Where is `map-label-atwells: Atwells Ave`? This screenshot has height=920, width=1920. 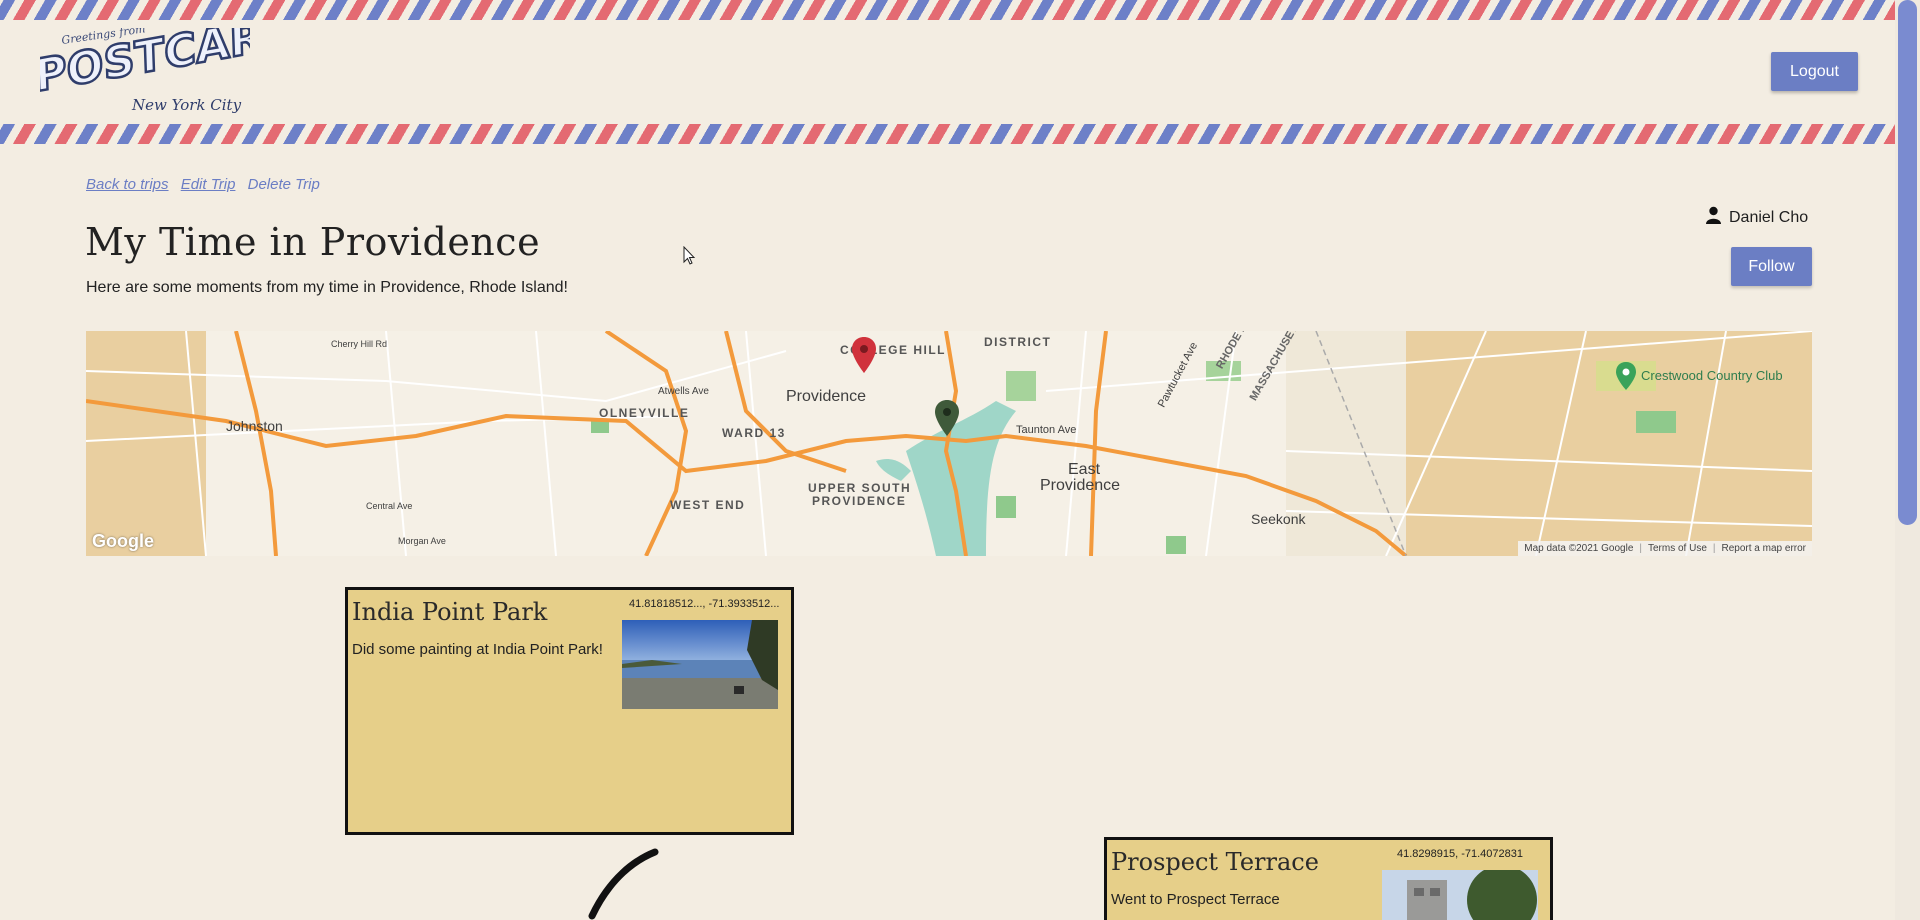 map-label-atwells: Atwells Ave is located at coordinates (683, 391).